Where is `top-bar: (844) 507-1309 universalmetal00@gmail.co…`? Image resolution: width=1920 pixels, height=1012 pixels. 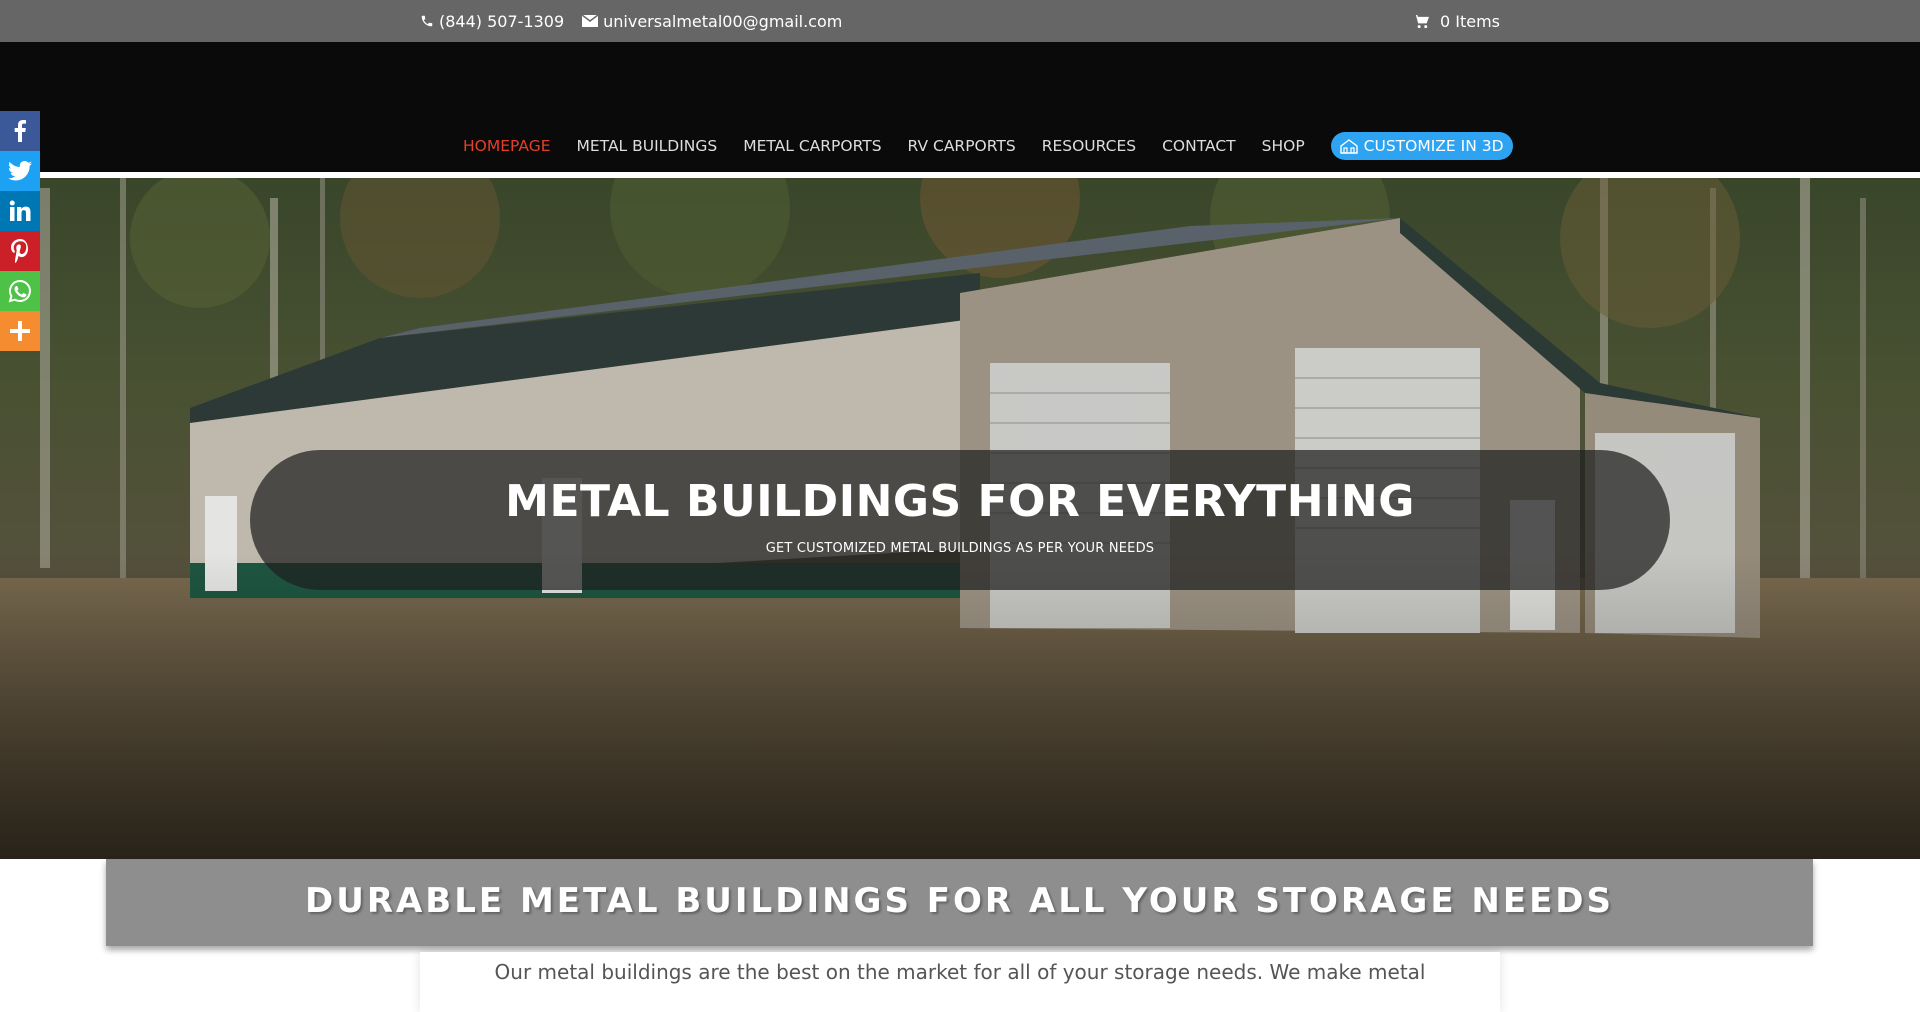
top-bar: (844) 507-1309 universalmetal00@gmail.co… is located at coordinates (960, 21).